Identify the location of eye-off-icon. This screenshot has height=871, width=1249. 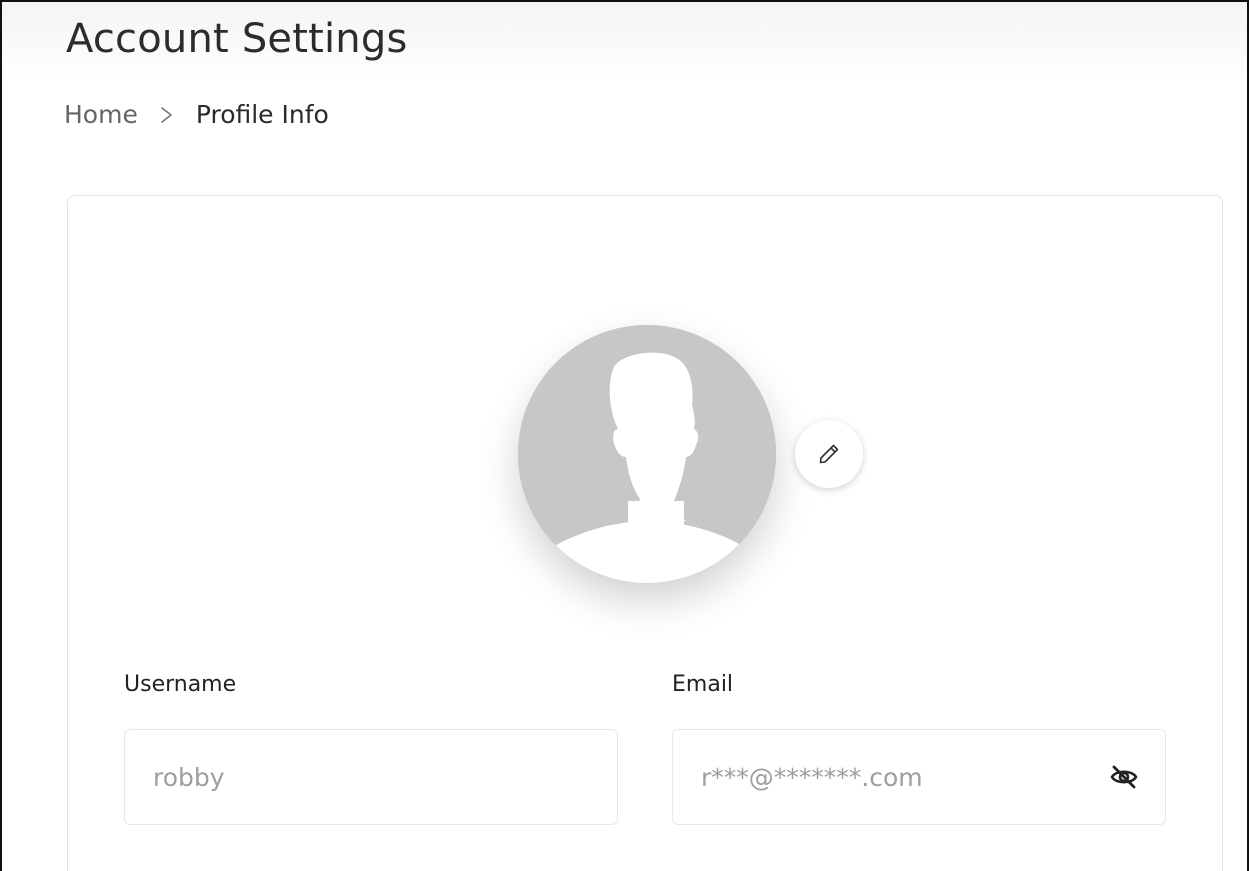
(1124, 777).